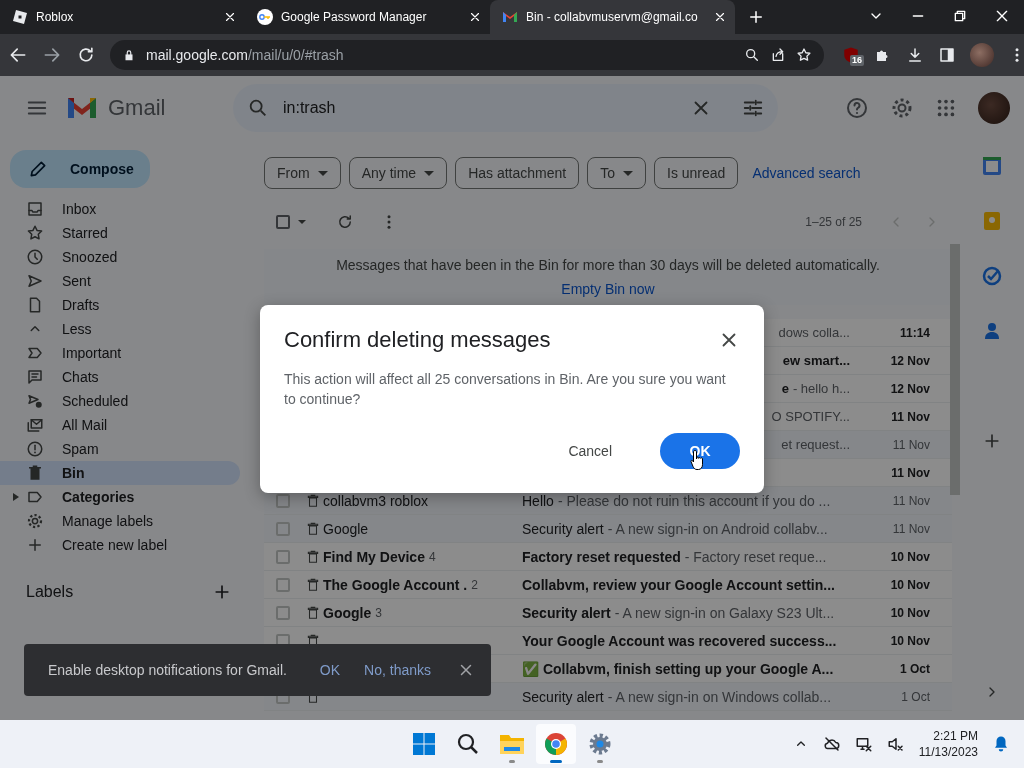 The width and height of the screenshot is (1024, 768). I want to click on expand-caret-icon, so click(16, 497).